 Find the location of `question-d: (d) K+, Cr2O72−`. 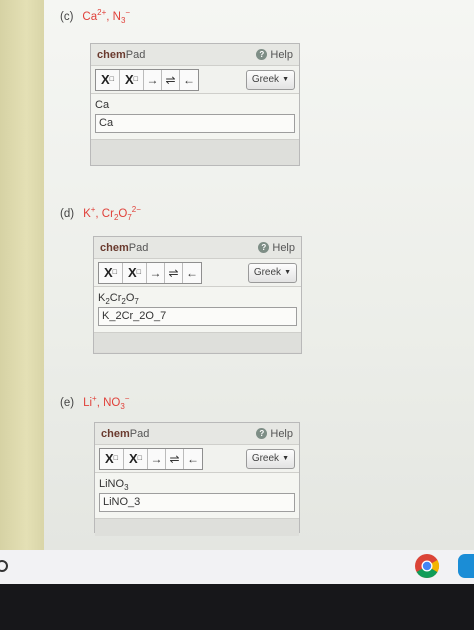

question-d: (d) K+, Cr2O72− is located at coordinates (100, 213).